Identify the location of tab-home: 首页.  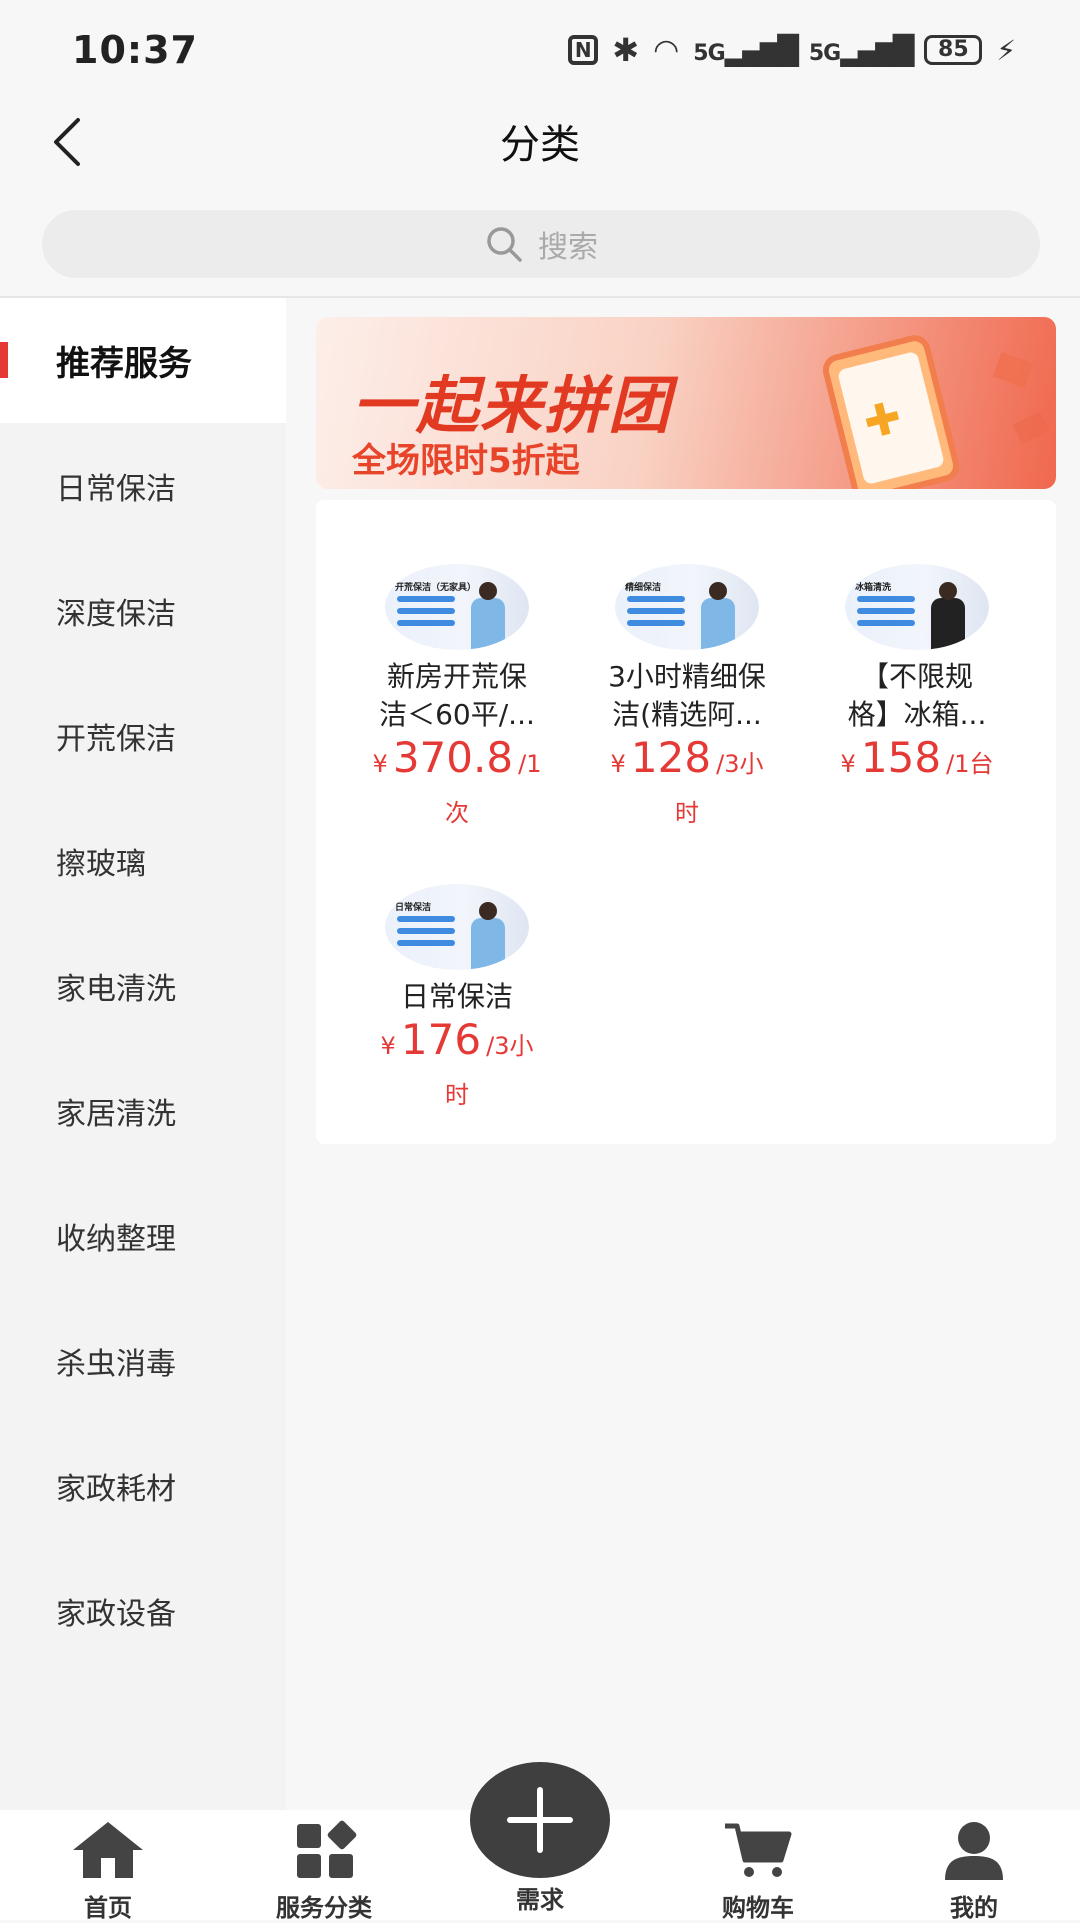
(108, 1871).